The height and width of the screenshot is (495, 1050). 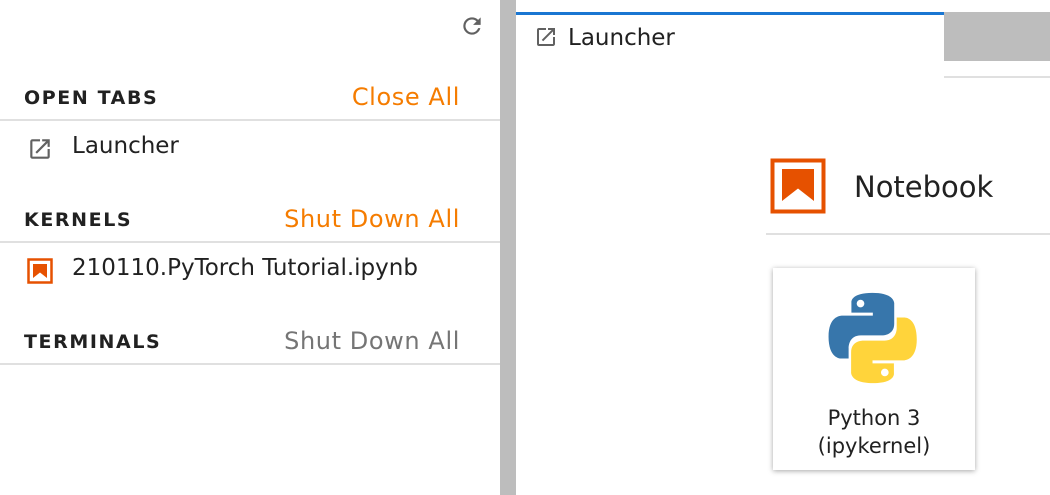 What do you see at coordinates (874, 432) in the screenshot?
I see `kernel-card-label: Python 3 (ipykernel)` at bounding box center [874, 432].